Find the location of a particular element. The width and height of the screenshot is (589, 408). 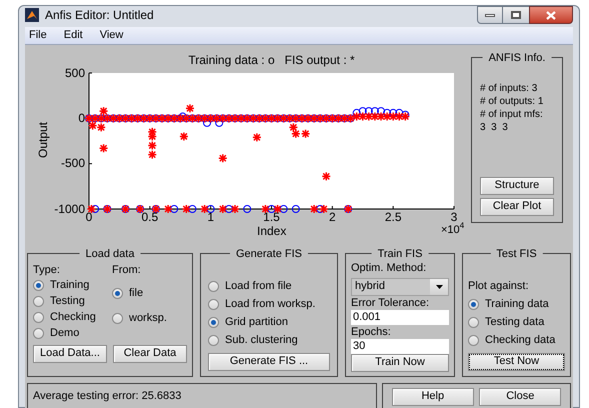

train-now-button: Train Now is located at coordinates (400, 363).